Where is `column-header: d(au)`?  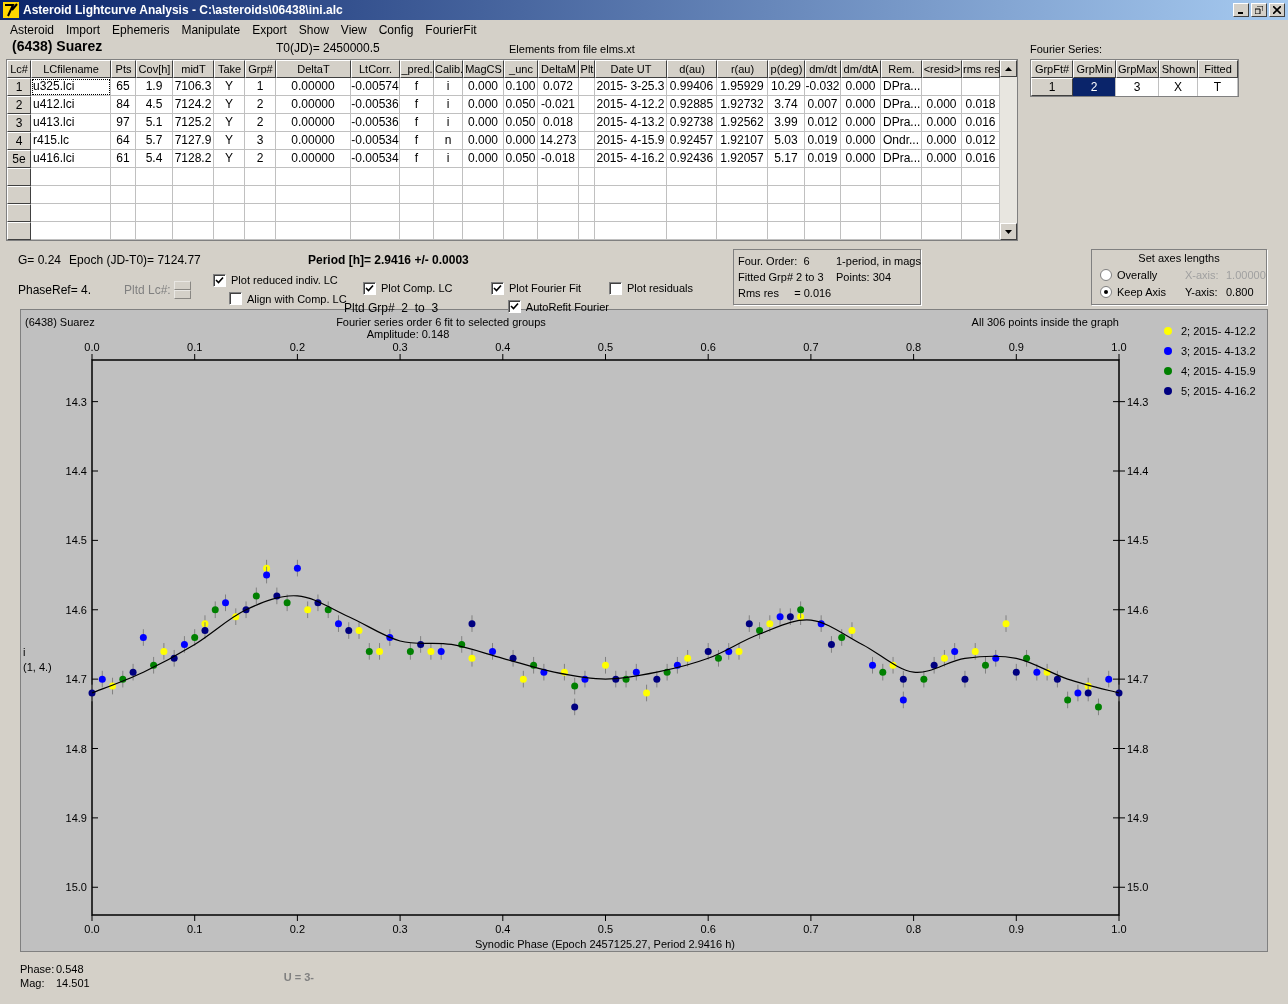 column-header: d(au) is located at coordinates (692, 69).